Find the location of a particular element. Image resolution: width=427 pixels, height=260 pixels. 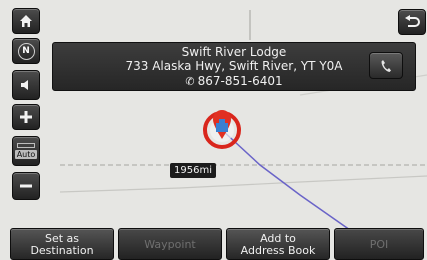

minus-icon is located at coordinates (26, 186).